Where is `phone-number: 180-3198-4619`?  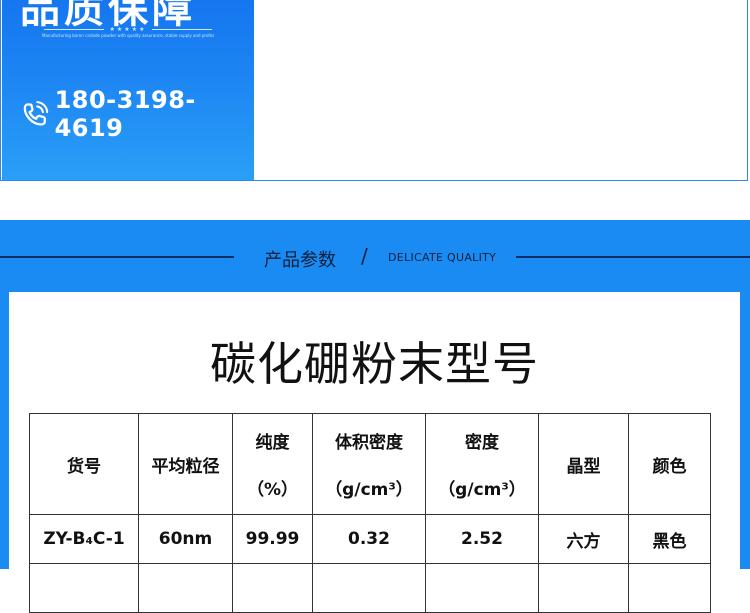 phone-number: 180-3198-4619 is located at coordinates (154, 114).